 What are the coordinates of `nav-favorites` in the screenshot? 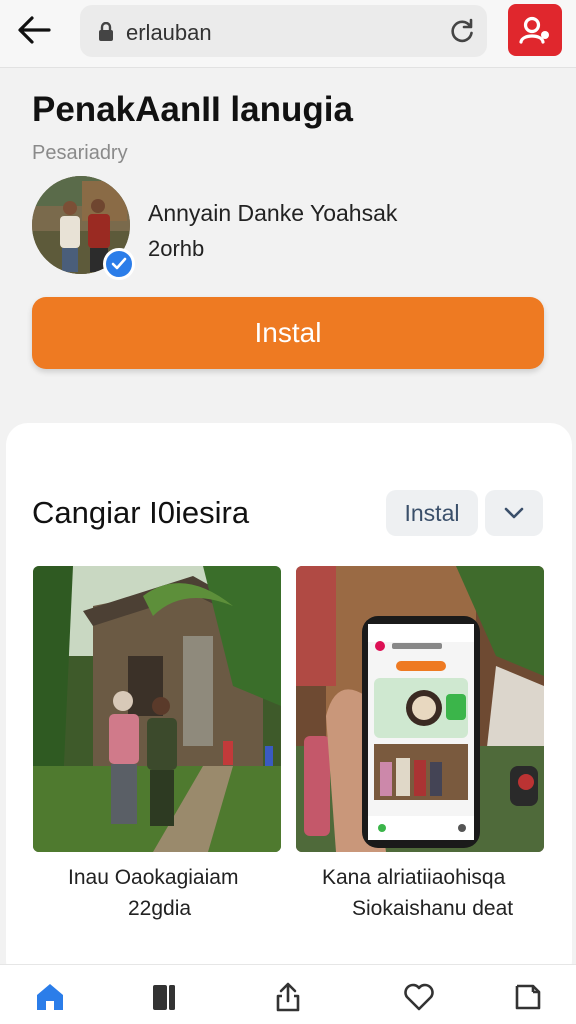 It's located at (419, 997).